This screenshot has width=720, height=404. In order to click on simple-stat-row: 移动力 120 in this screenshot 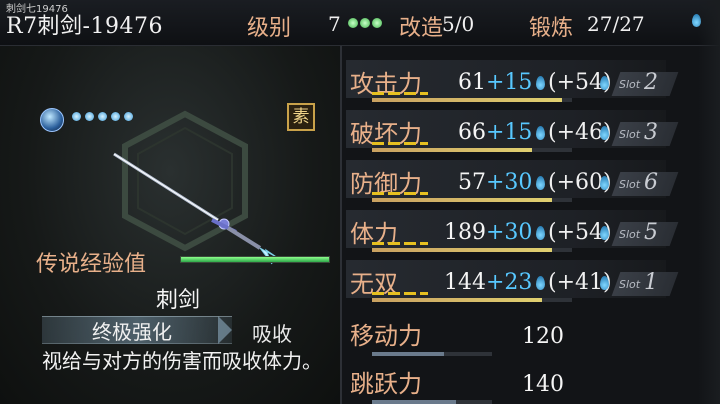, I will do `click(531, 331)`.